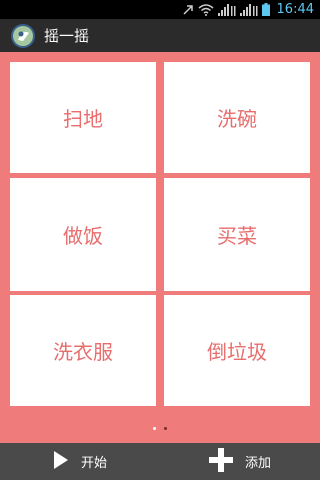  What do you see at coordinates (257, 463) in the screenshot?
I see `add-button-label: 添加` at bounding box center [257, 463].